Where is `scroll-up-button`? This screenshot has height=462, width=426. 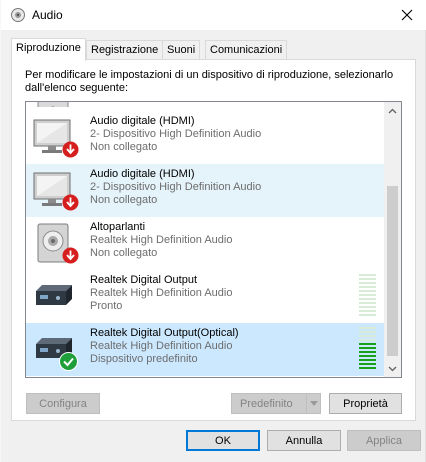
scroll-up-button is located at coordinates (392, 110).